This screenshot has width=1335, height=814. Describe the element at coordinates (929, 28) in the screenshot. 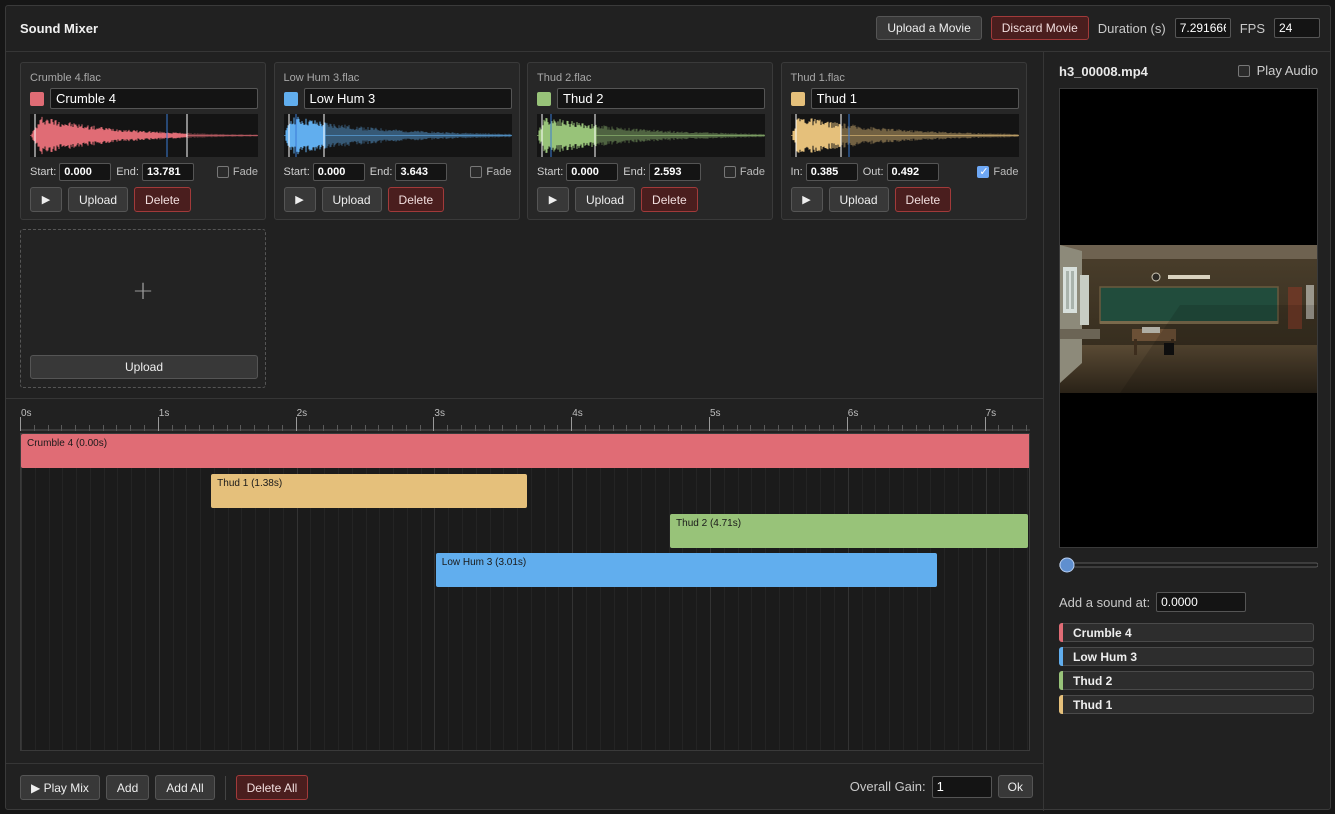

I see `upload-movie-button: Upload a Movie` at that location.